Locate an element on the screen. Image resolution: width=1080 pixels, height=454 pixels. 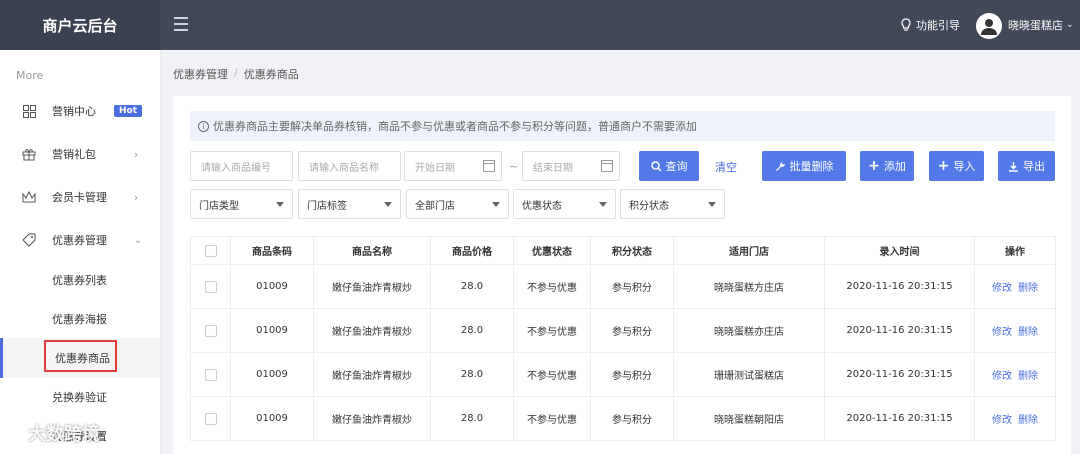
store-type-value: 门店类型 is located at coordinates (219, 206).